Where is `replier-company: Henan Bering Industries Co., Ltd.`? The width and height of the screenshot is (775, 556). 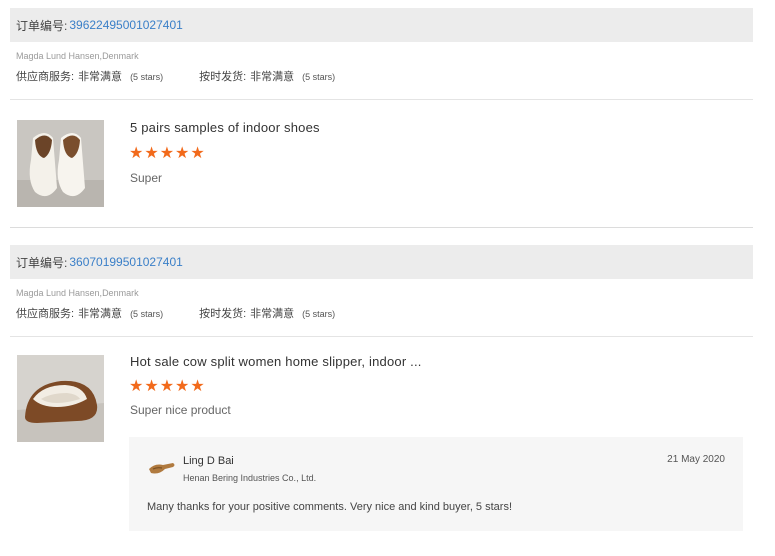 replier-company: Henan Bering Industries Co., Ltd. is located at coordinates (250, 478).